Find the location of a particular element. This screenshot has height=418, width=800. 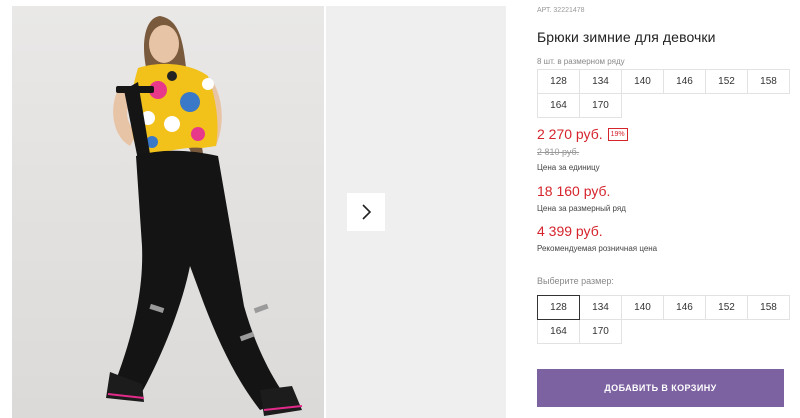

size-option: 164 is located at coordinates (558, 331).